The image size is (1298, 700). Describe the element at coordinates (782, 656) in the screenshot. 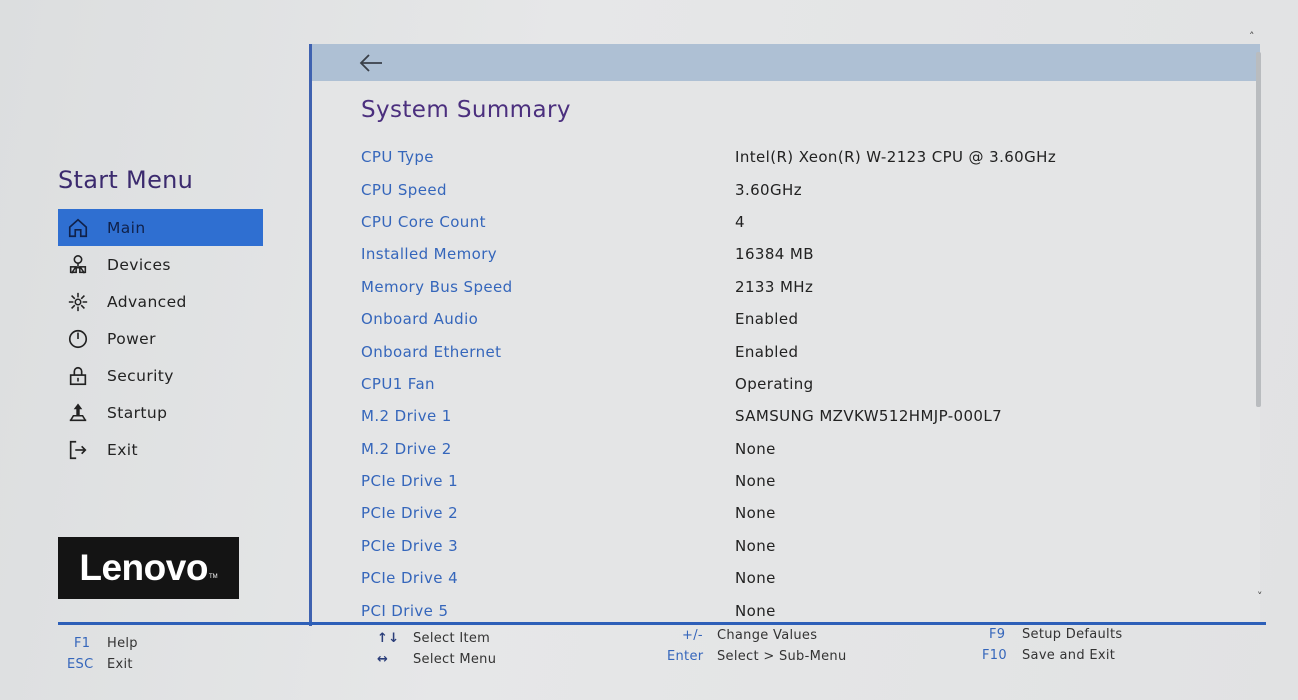

I see `sub-menu-label: Select > Sub-Menu` at that location.